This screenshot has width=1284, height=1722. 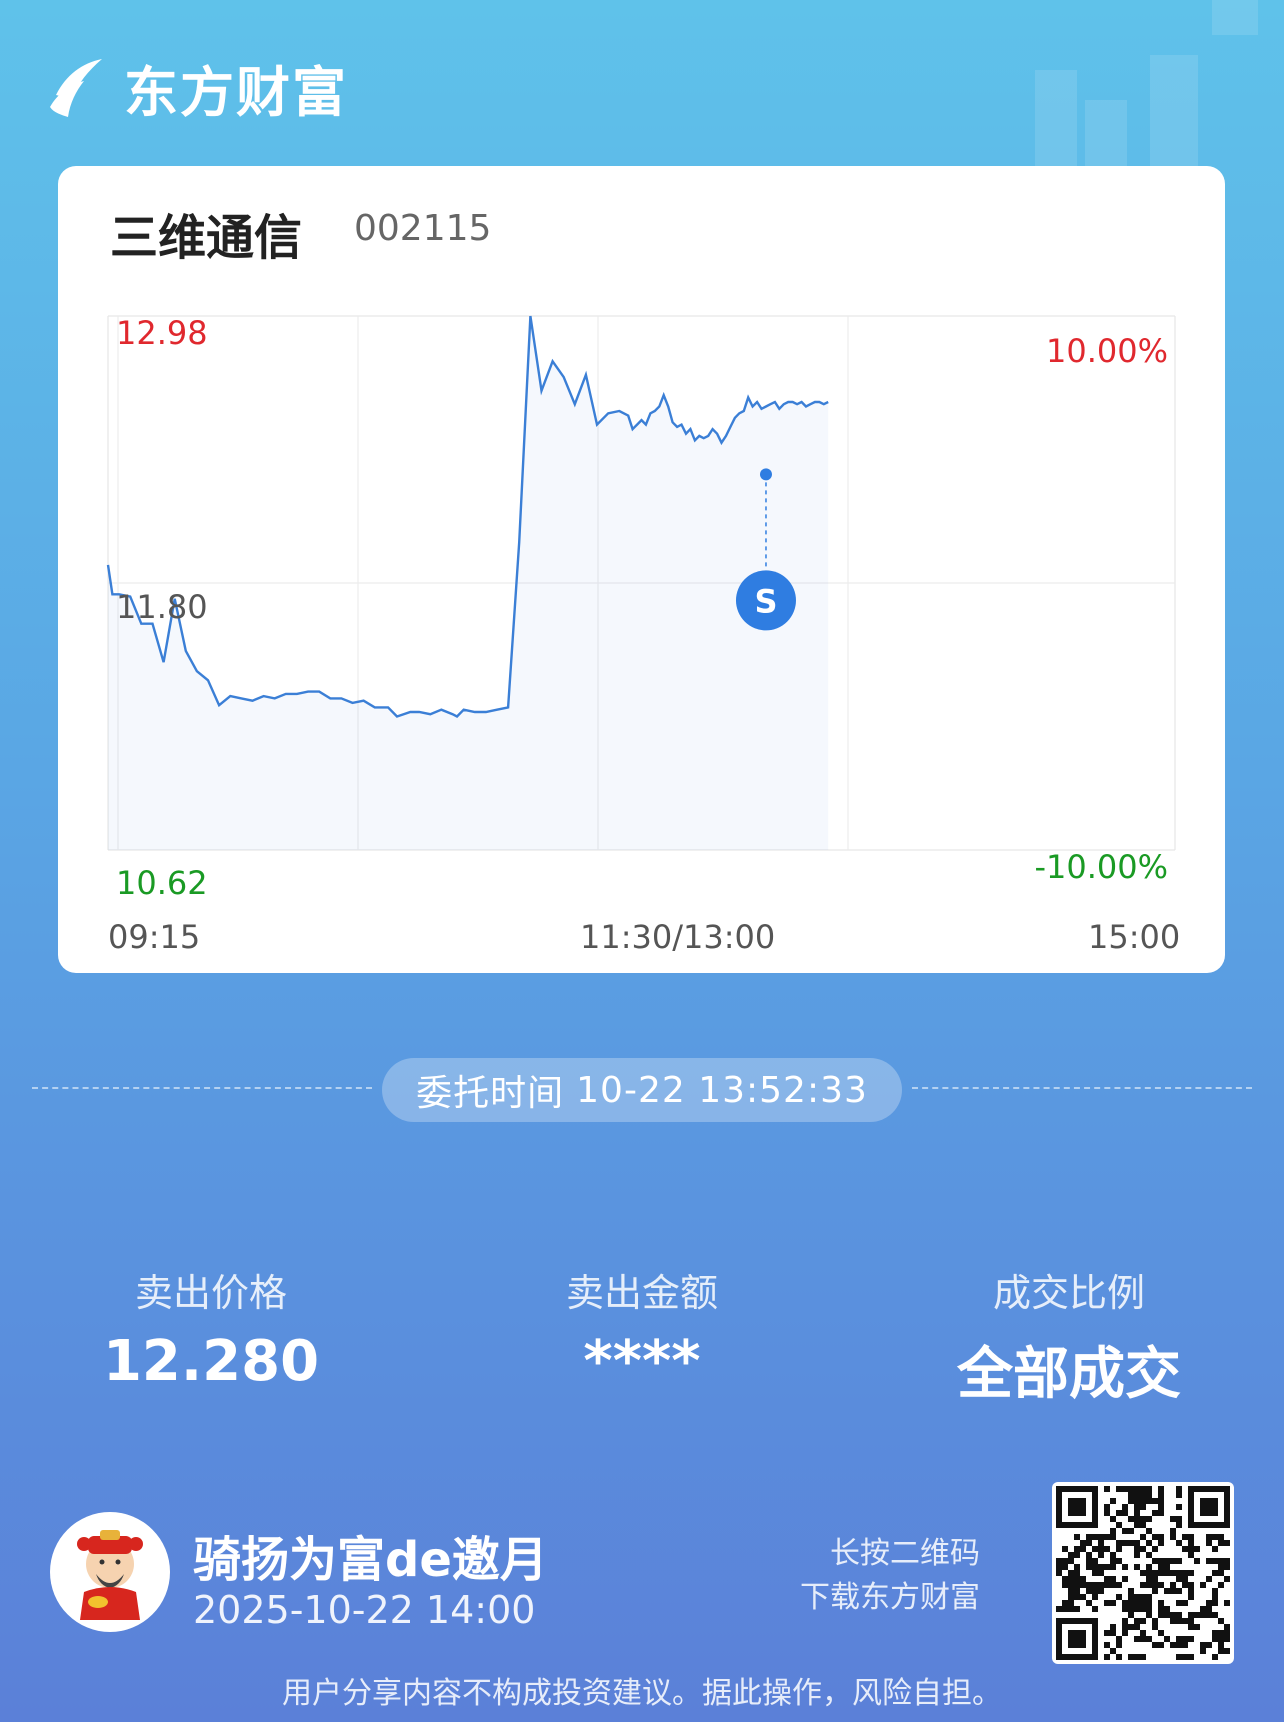 What do you see at coordinates (76, 87) in the screenshot?
I see `brand-logo-icon` at bounding box center [76, 87].